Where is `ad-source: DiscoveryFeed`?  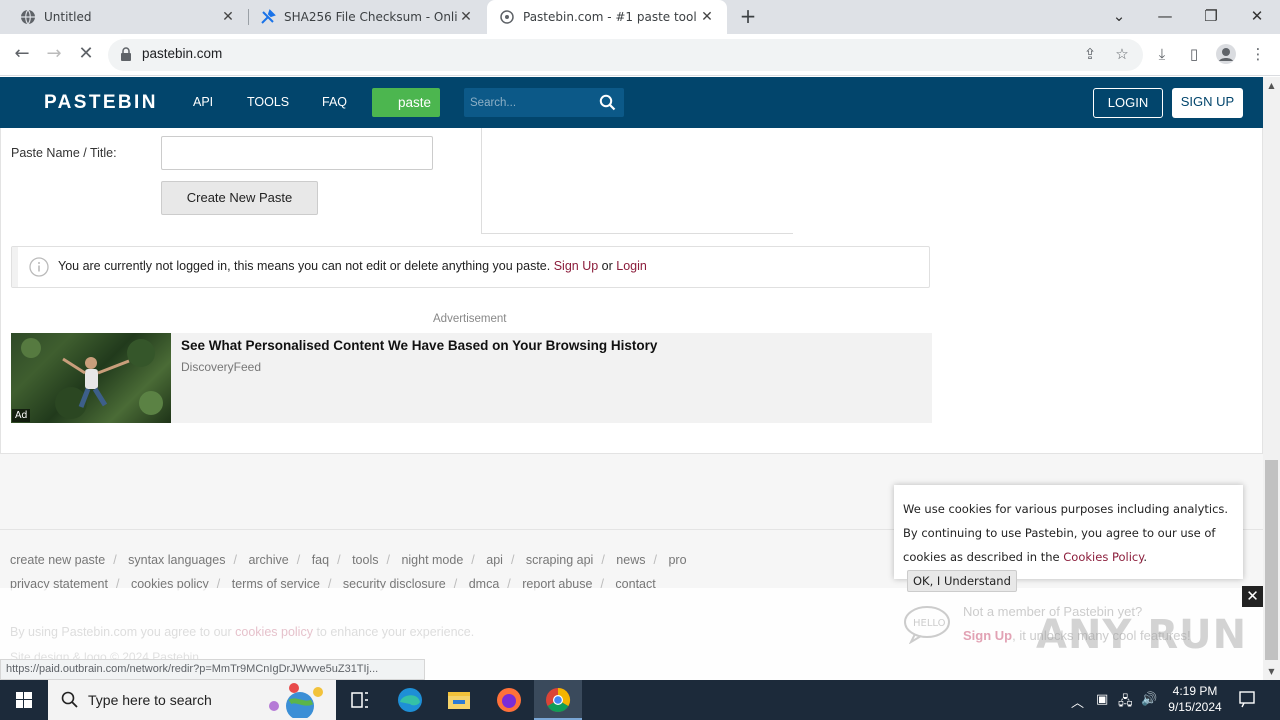 ad-source: DiscoveryFeed is located at coordinates (221, 367).